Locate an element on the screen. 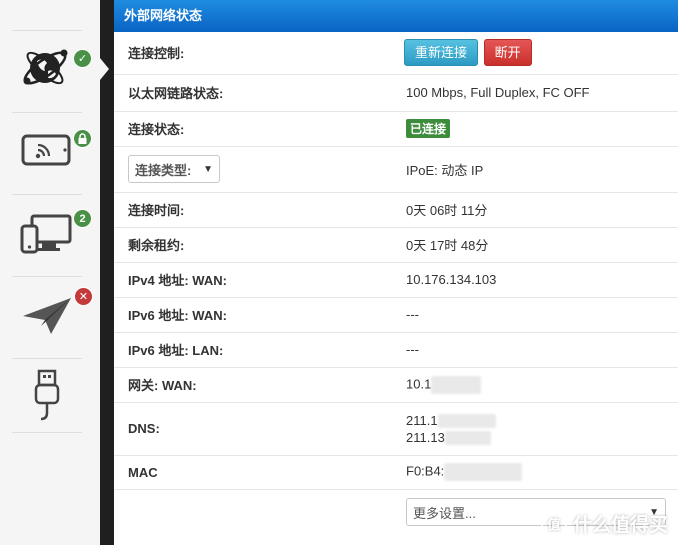 This screenshot has width=678, height=545. row-label: DNS: is located at coordinates (253, 429).